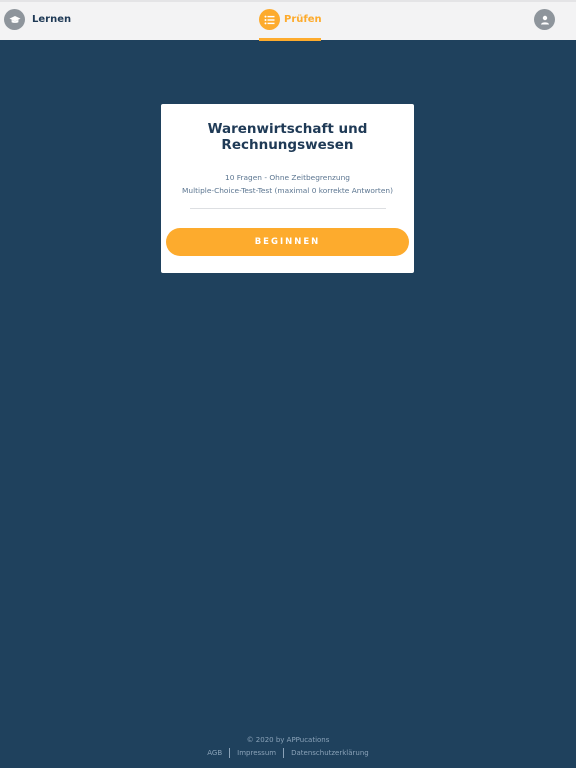 This screenshot has height=768, width=576. What do you see at coordinates (290, 39) in the screenshot?
I see `active-tab-indicator` at bounding box center [290, 39].